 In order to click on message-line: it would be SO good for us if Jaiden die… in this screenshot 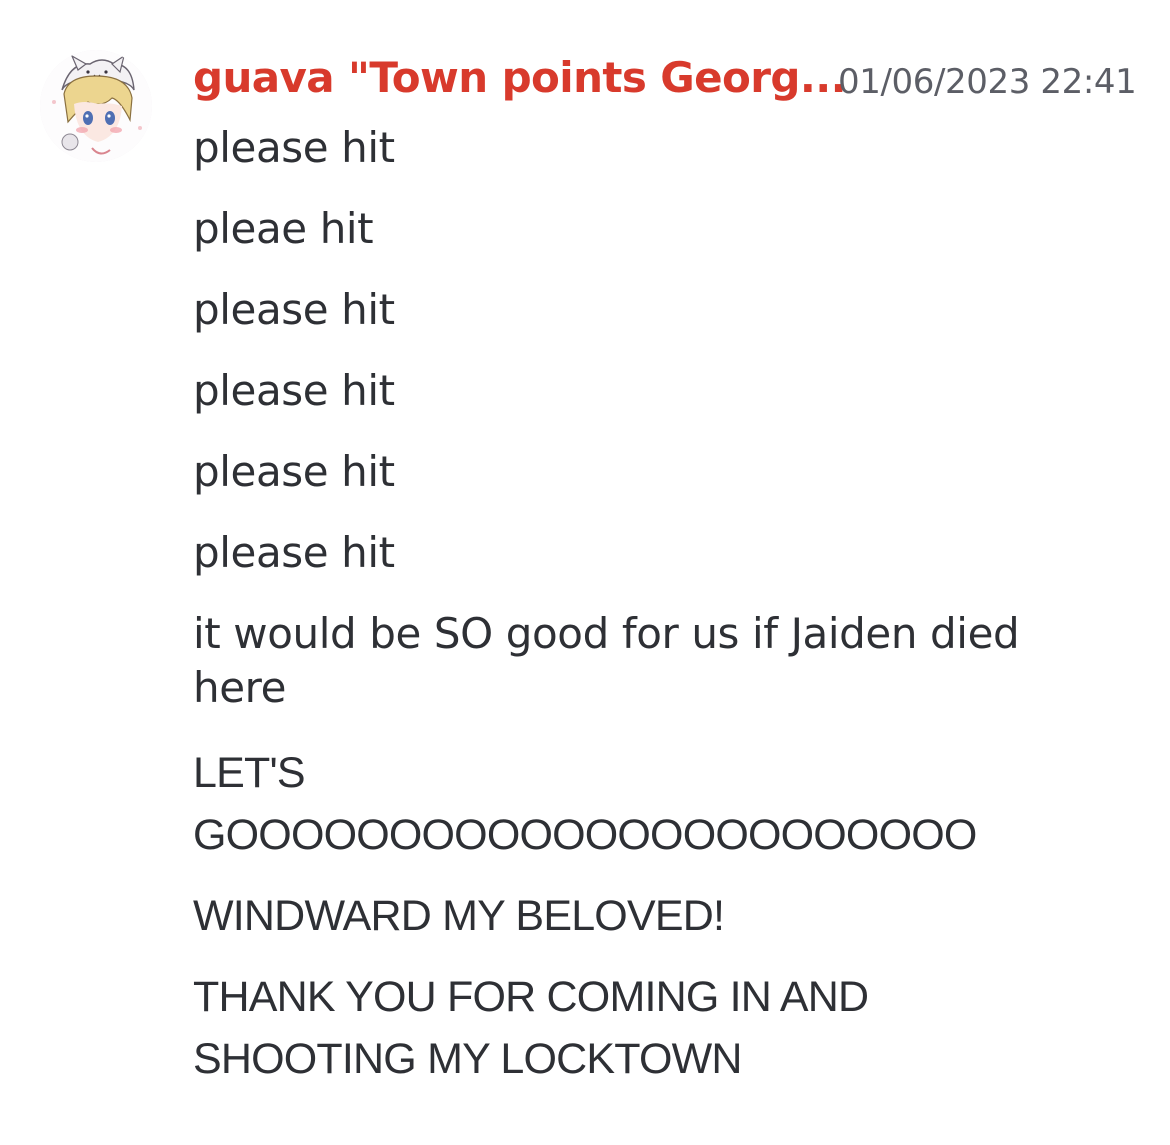, I will do `click(606, 660)`.